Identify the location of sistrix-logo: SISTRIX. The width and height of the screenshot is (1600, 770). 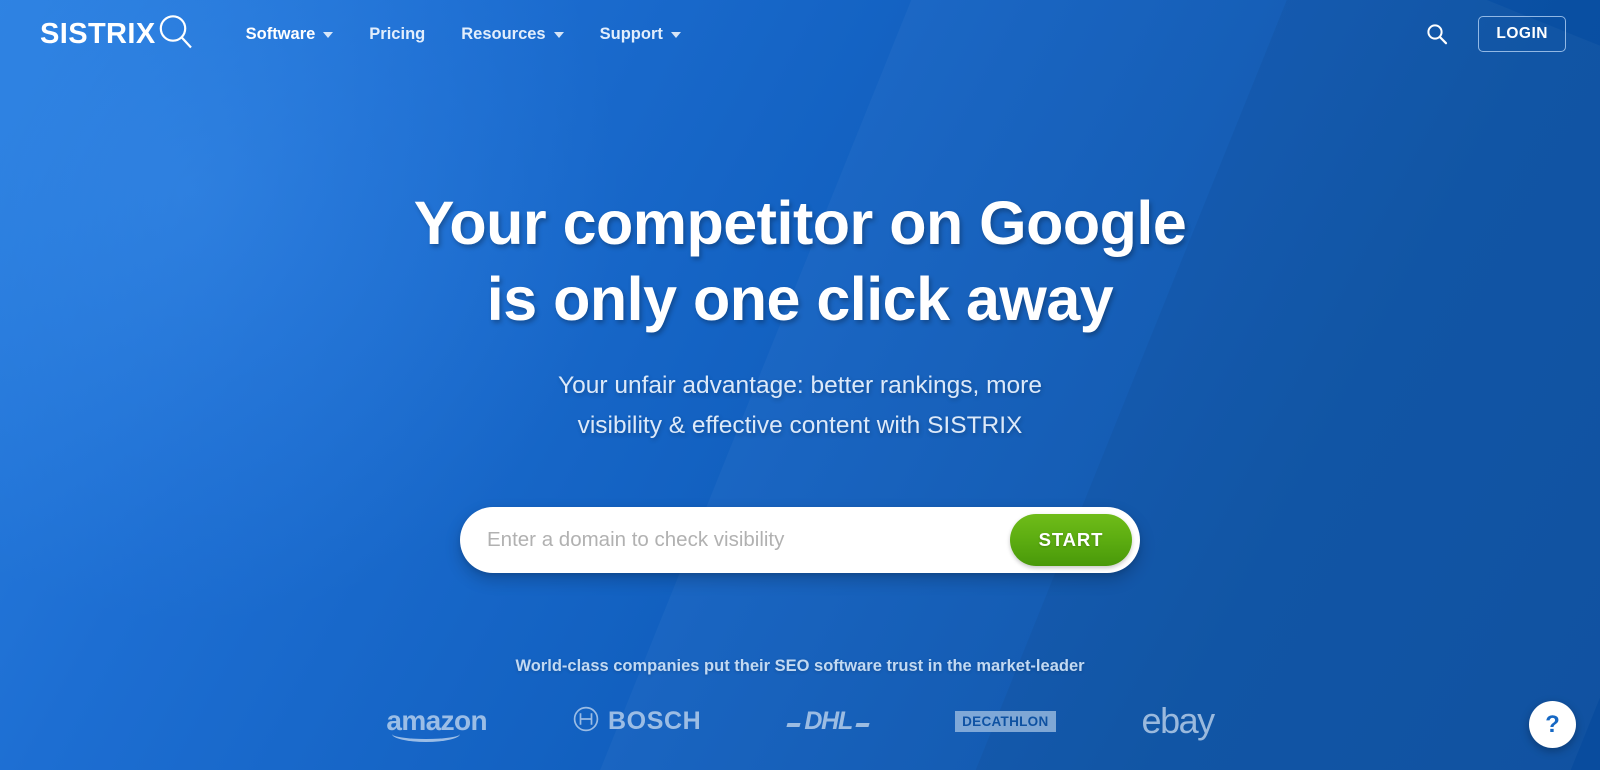
(117, 34).